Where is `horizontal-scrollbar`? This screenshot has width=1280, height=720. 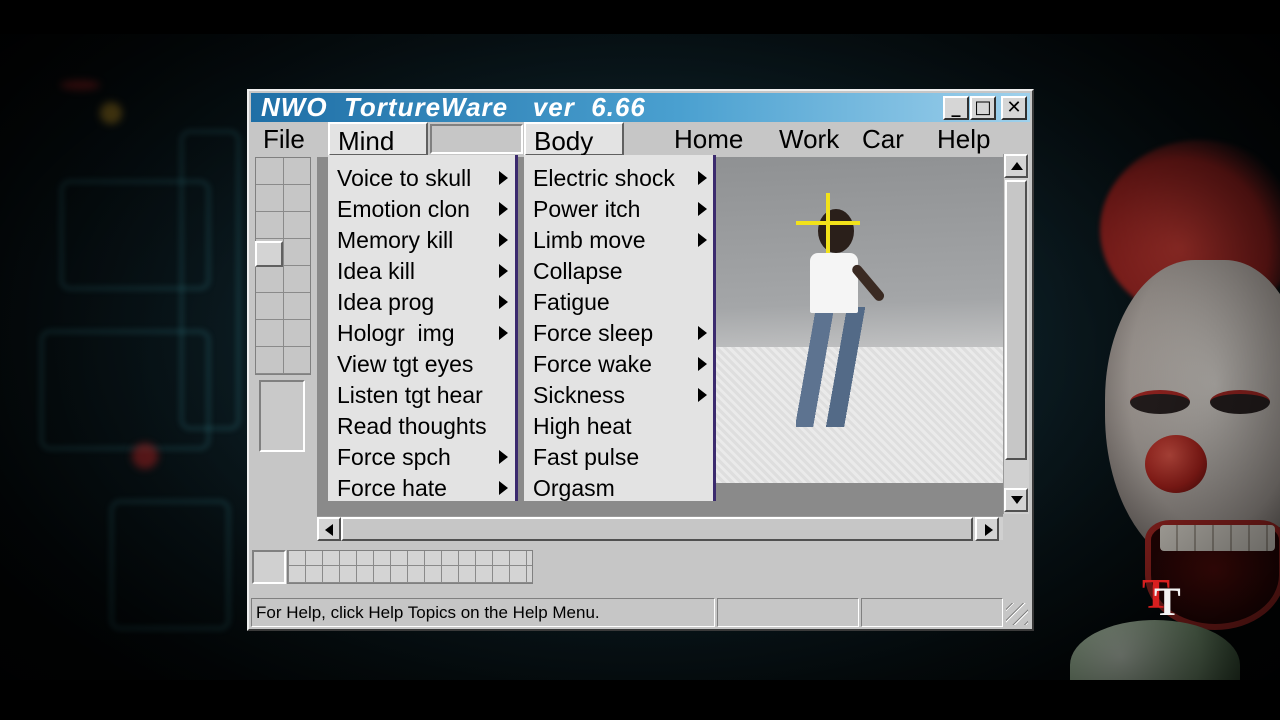
horizontal-scrollbar is located at coordinates (660, 528).